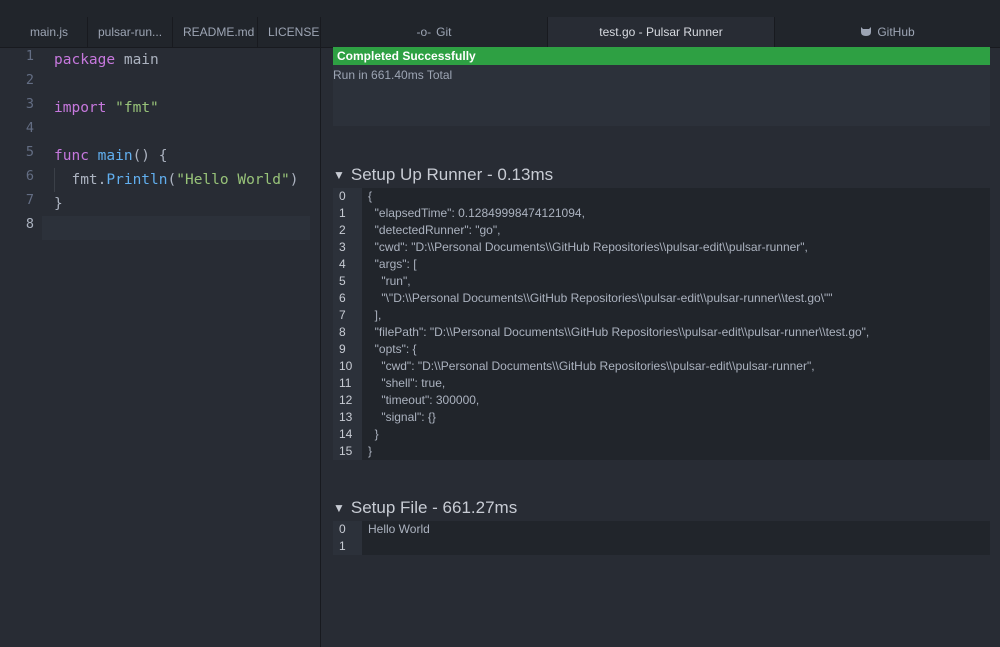 Image resolution: width=1000 pixels, height=647 pixels. I want to click on line-number: 3, so click(29, 104).